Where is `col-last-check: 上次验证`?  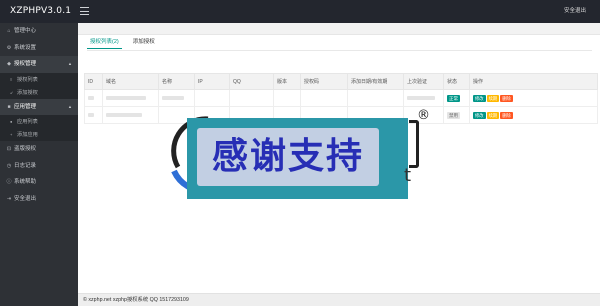 col-last-check: 上次验证 is located at coordinates (423, 81).